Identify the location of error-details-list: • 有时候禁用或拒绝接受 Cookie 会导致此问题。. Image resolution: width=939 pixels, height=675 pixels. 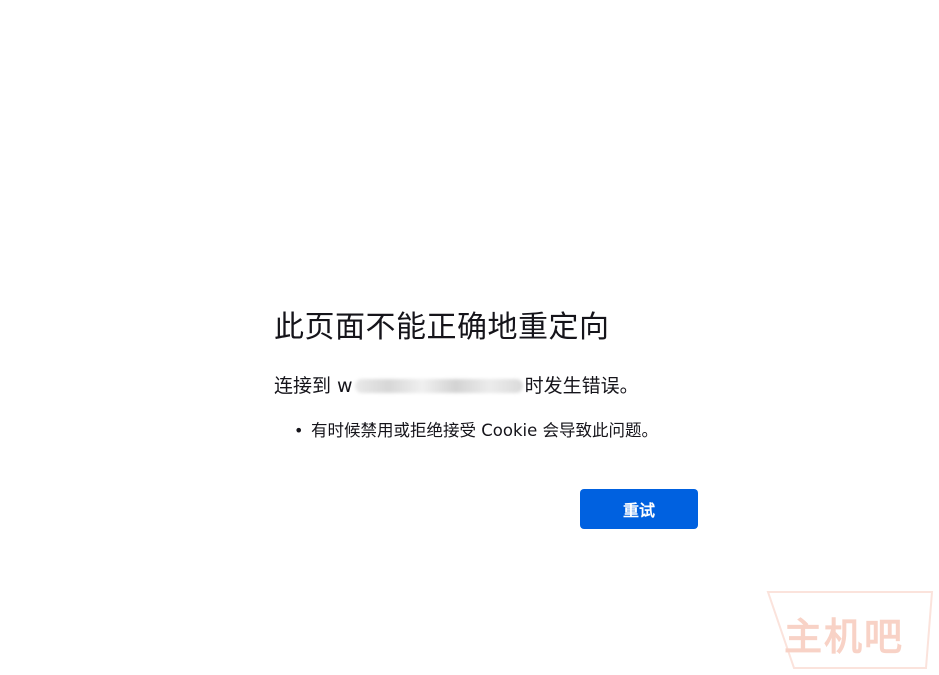
(486, 431).